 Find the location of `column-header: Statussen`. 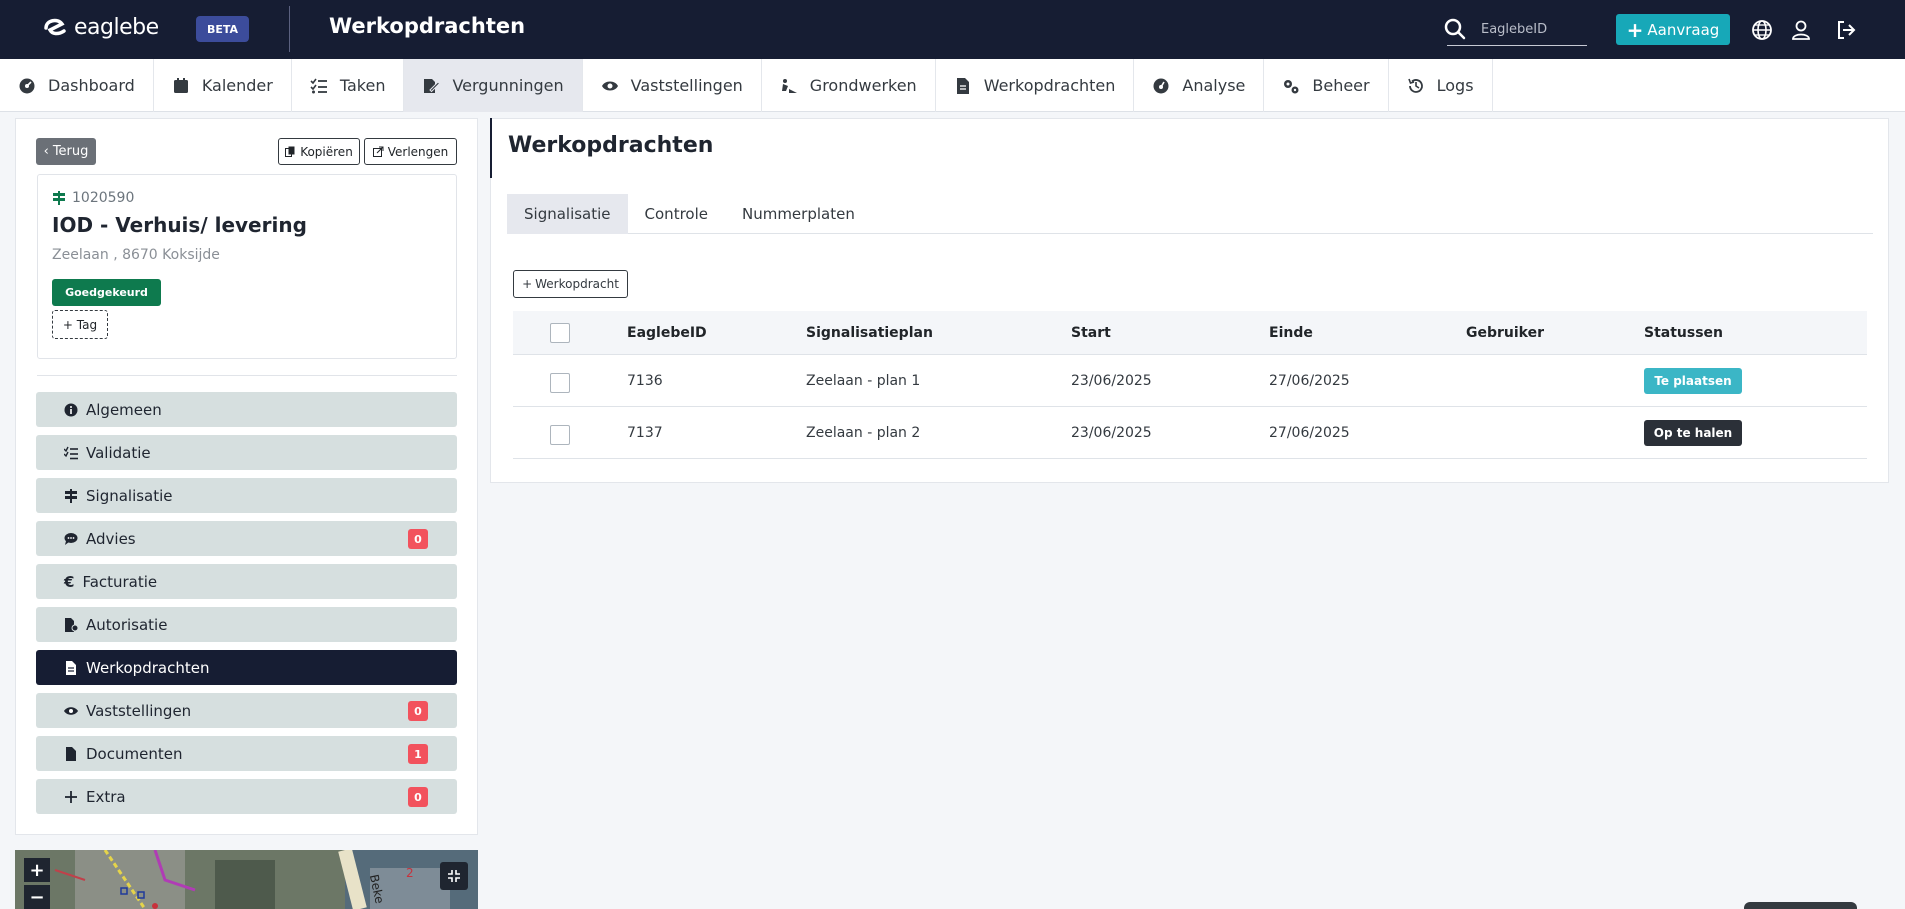

column-header: Statussen is located at coordinates (1755, 333).